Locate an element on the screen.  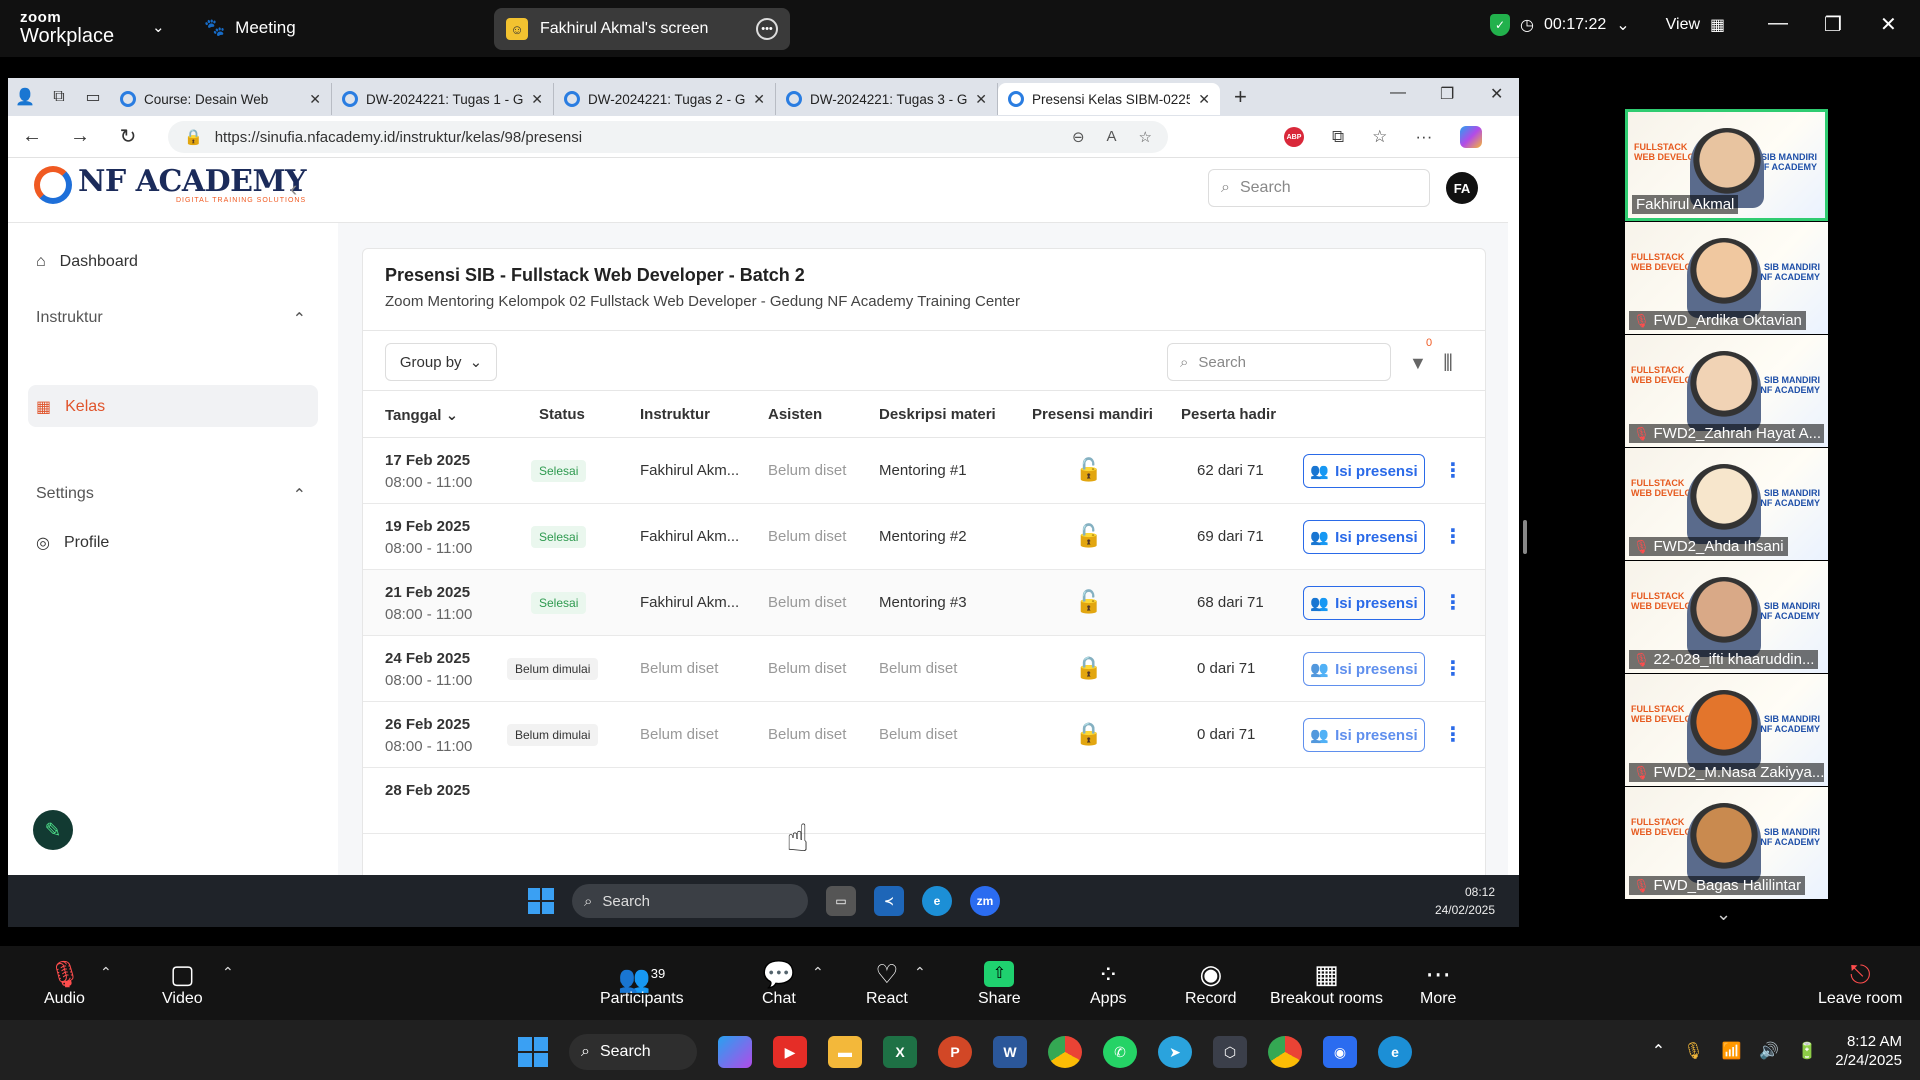
meeting-menu: 🐾 Meeting is located at coordinates (250, 28).